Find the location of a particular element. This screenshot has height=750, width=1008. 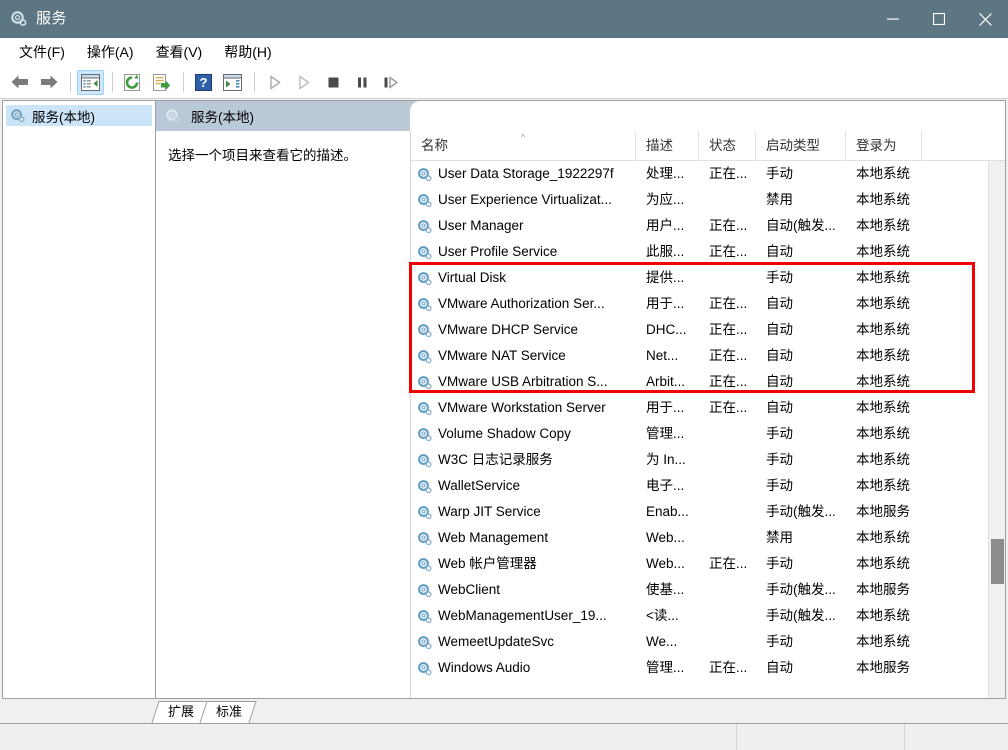

scrollbar-thumb is located at coordinates (997, 561).